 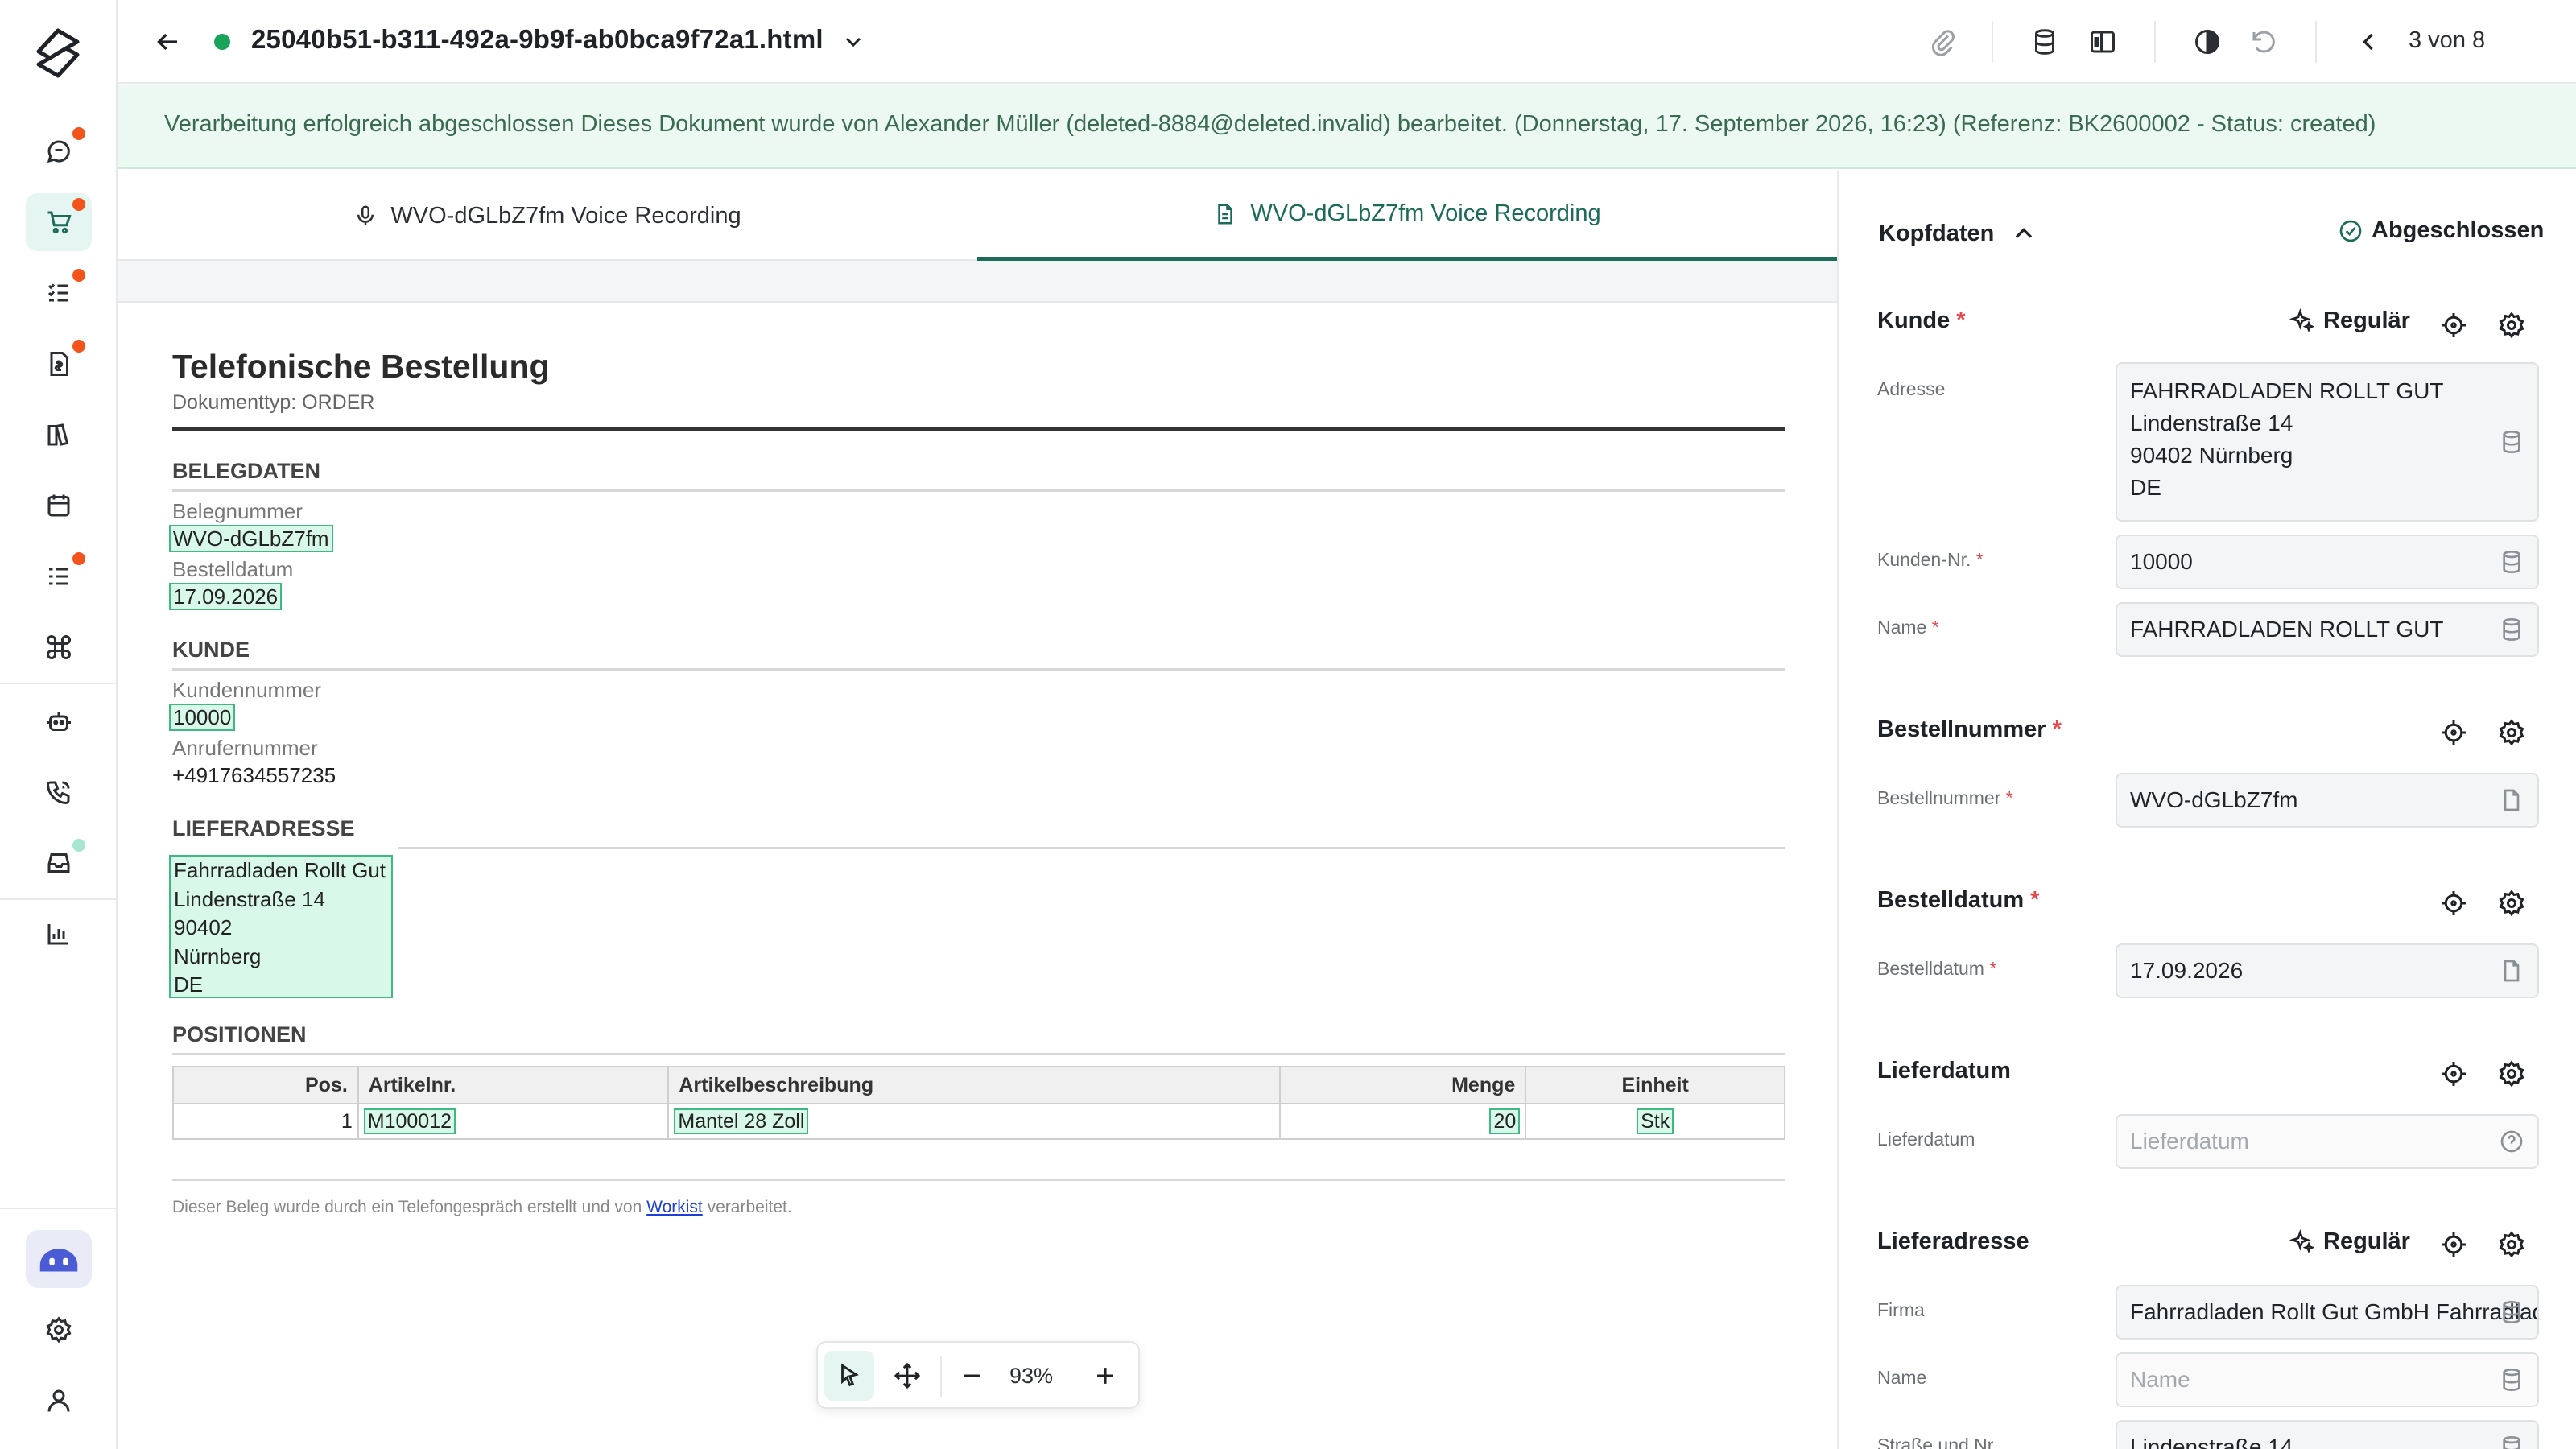 I want to click on document-icon, so click(x=2512, y=971).